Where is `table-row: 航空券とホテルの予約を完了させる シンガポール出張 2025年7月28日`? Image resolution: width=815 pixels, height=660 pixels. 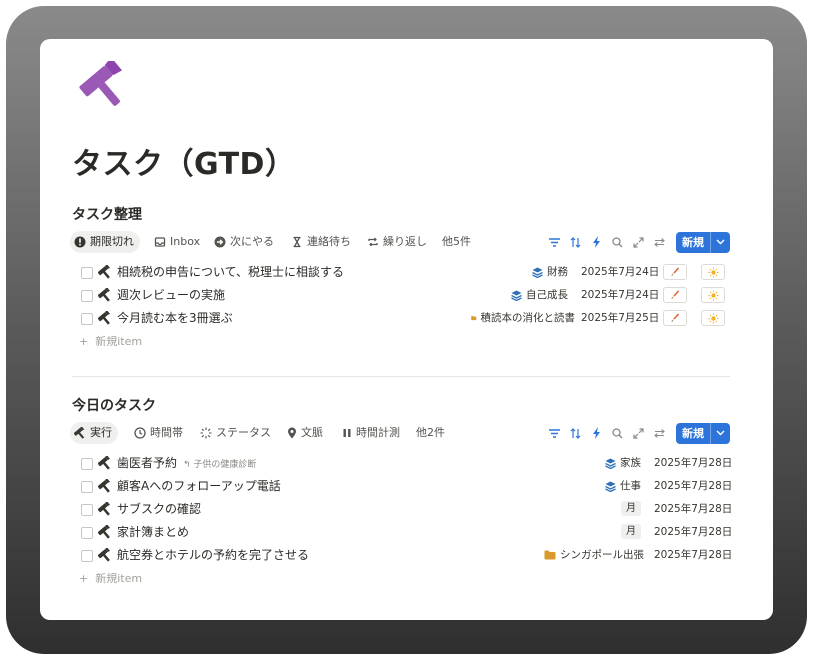
table-row: 航空券とホテルの予約を完了させる シンガポール出張 2025年7月28日 is located at coordinates (402, 556).